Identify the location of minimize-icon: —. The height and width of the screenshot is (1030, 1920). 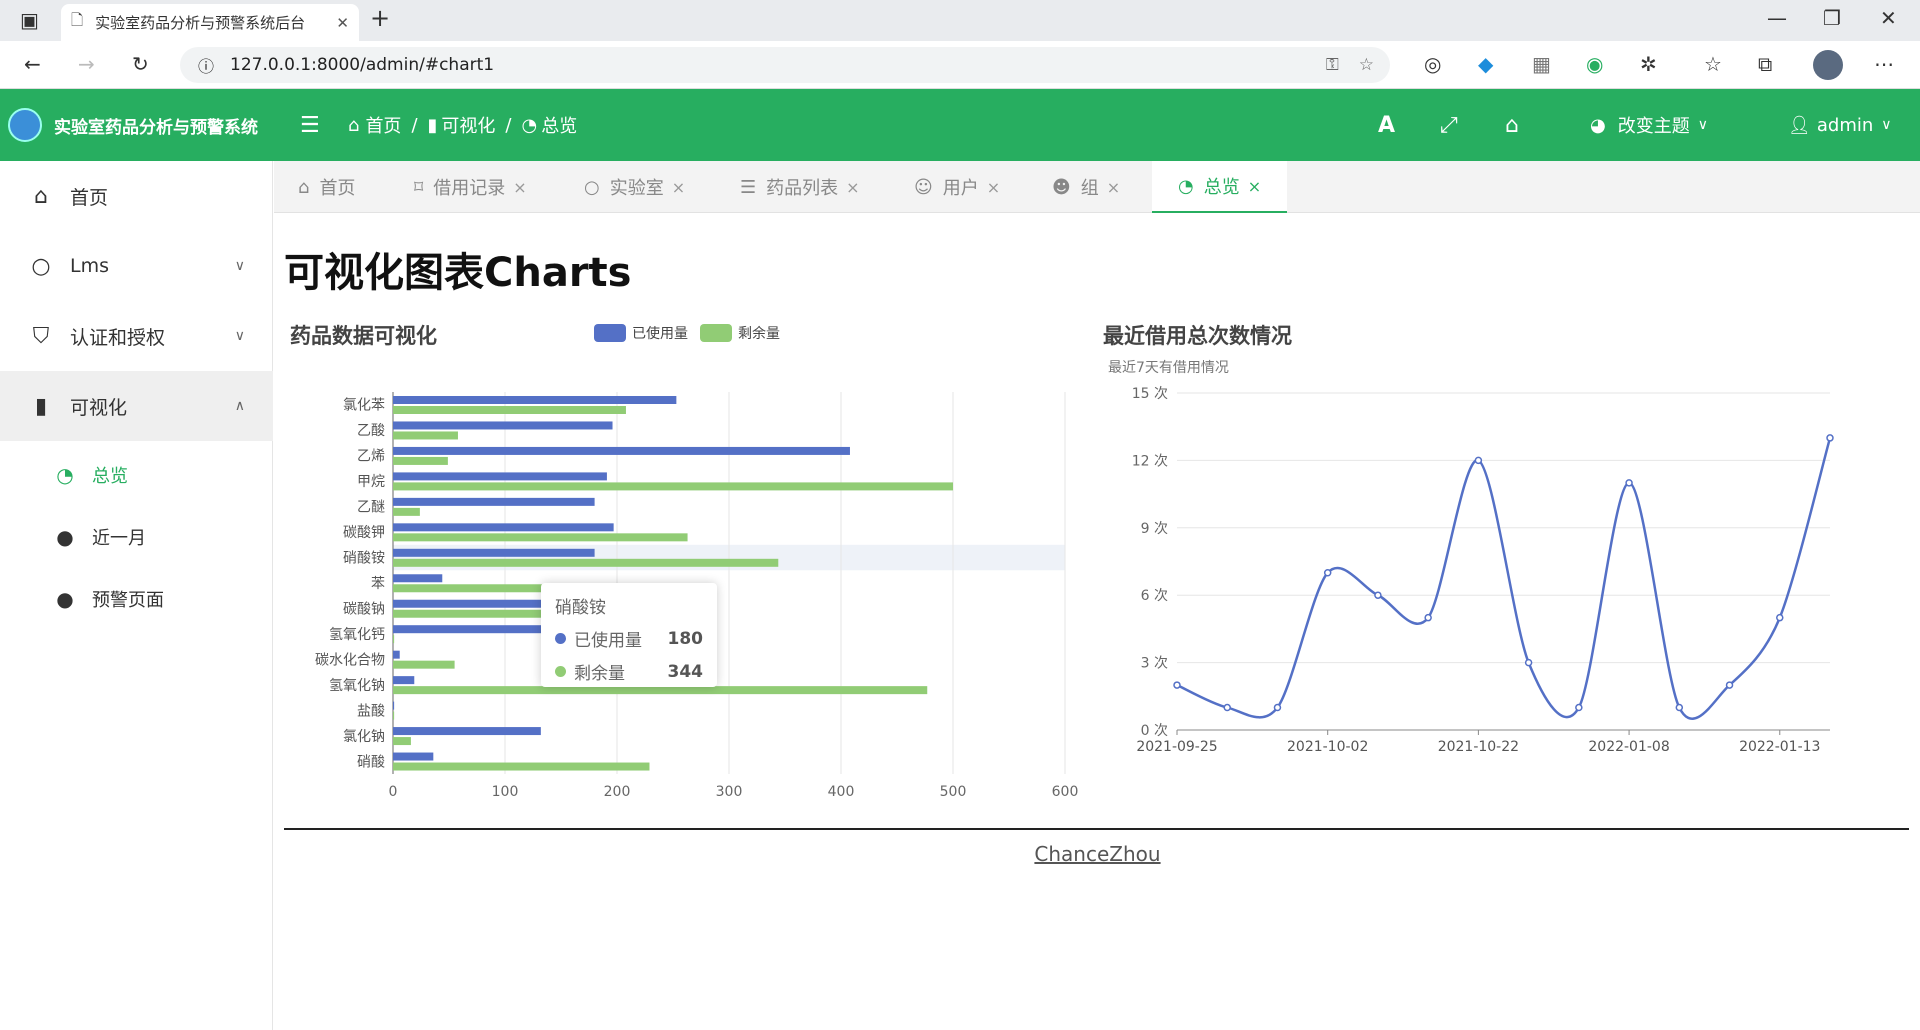
(1777, 18).